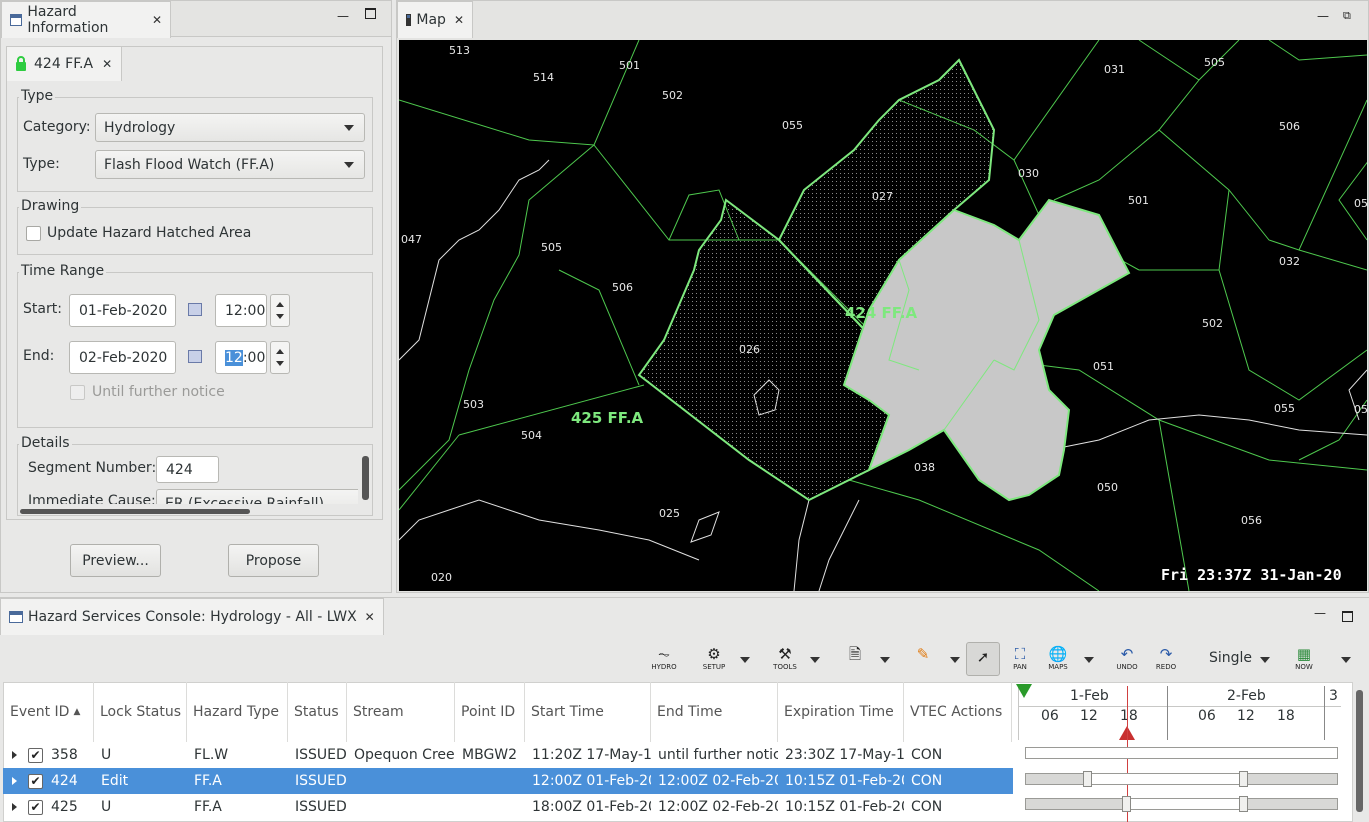  I want to click on type-combo: Flash Flood Watch (FF.A), so click(230, 164).